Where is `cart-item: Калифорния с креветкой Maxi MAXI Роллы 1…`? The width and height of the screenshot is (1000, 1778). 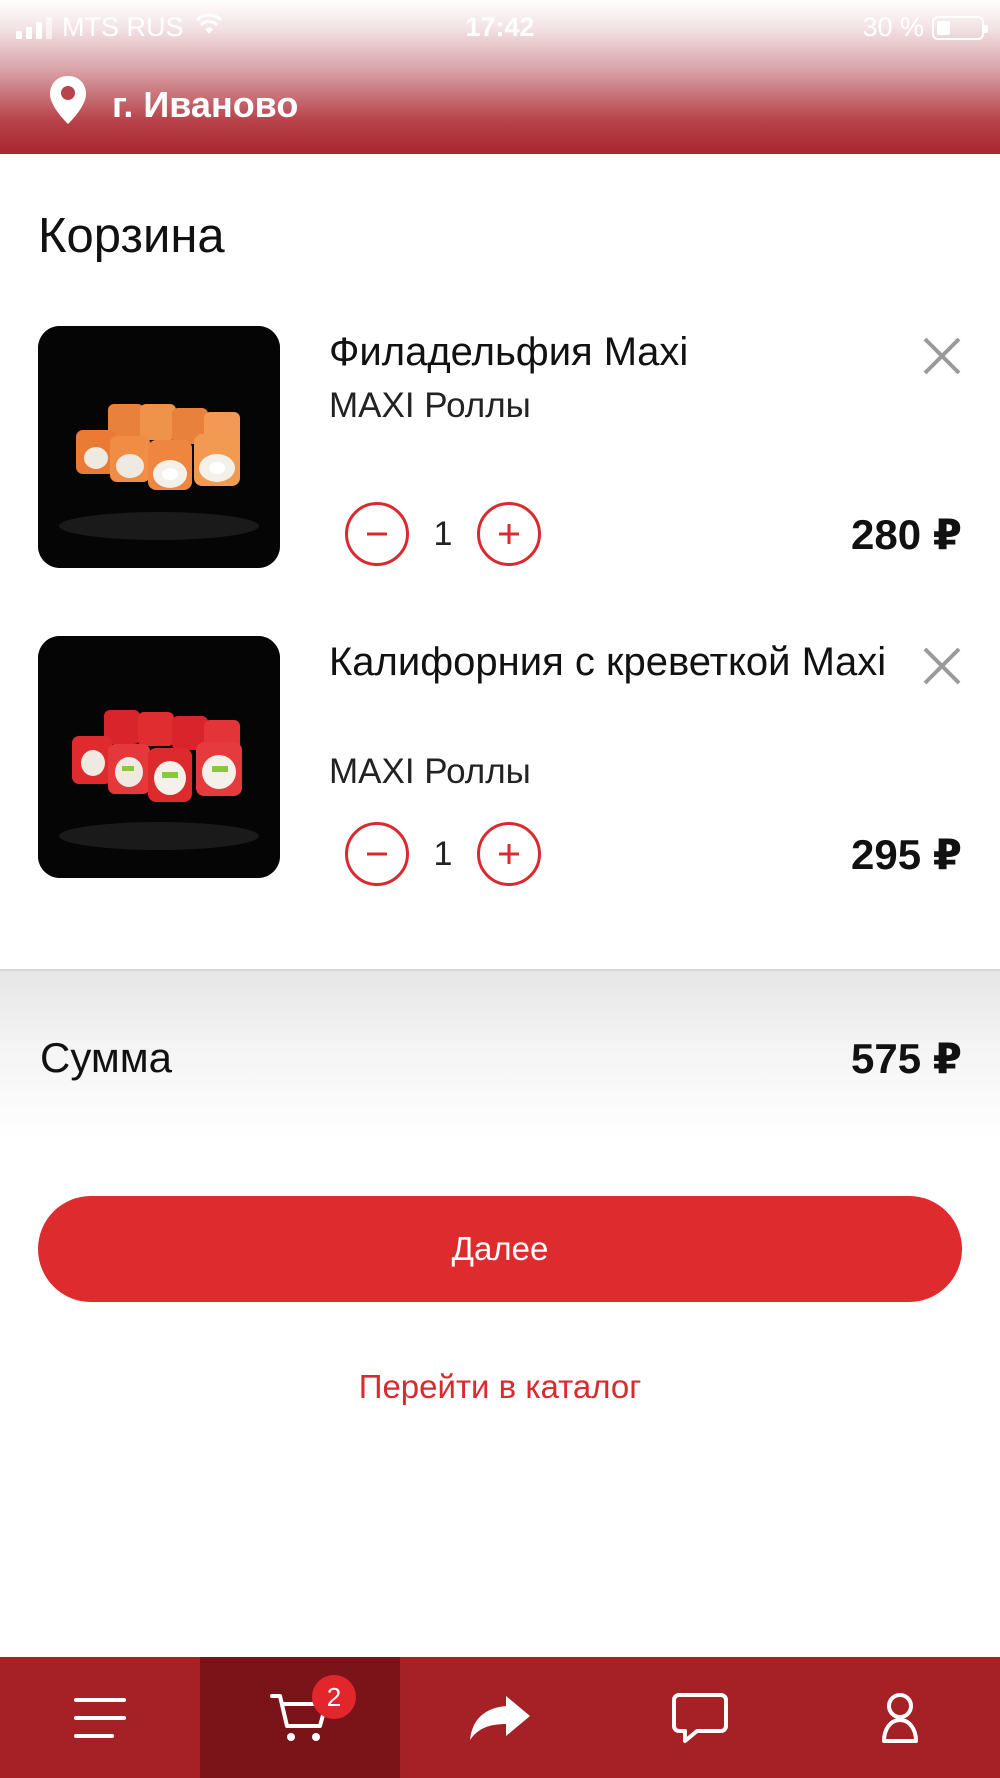
cart-item: Калифорния с креветкой Maxi MAXI Роллы 1… is located at coordinates (500, 761).